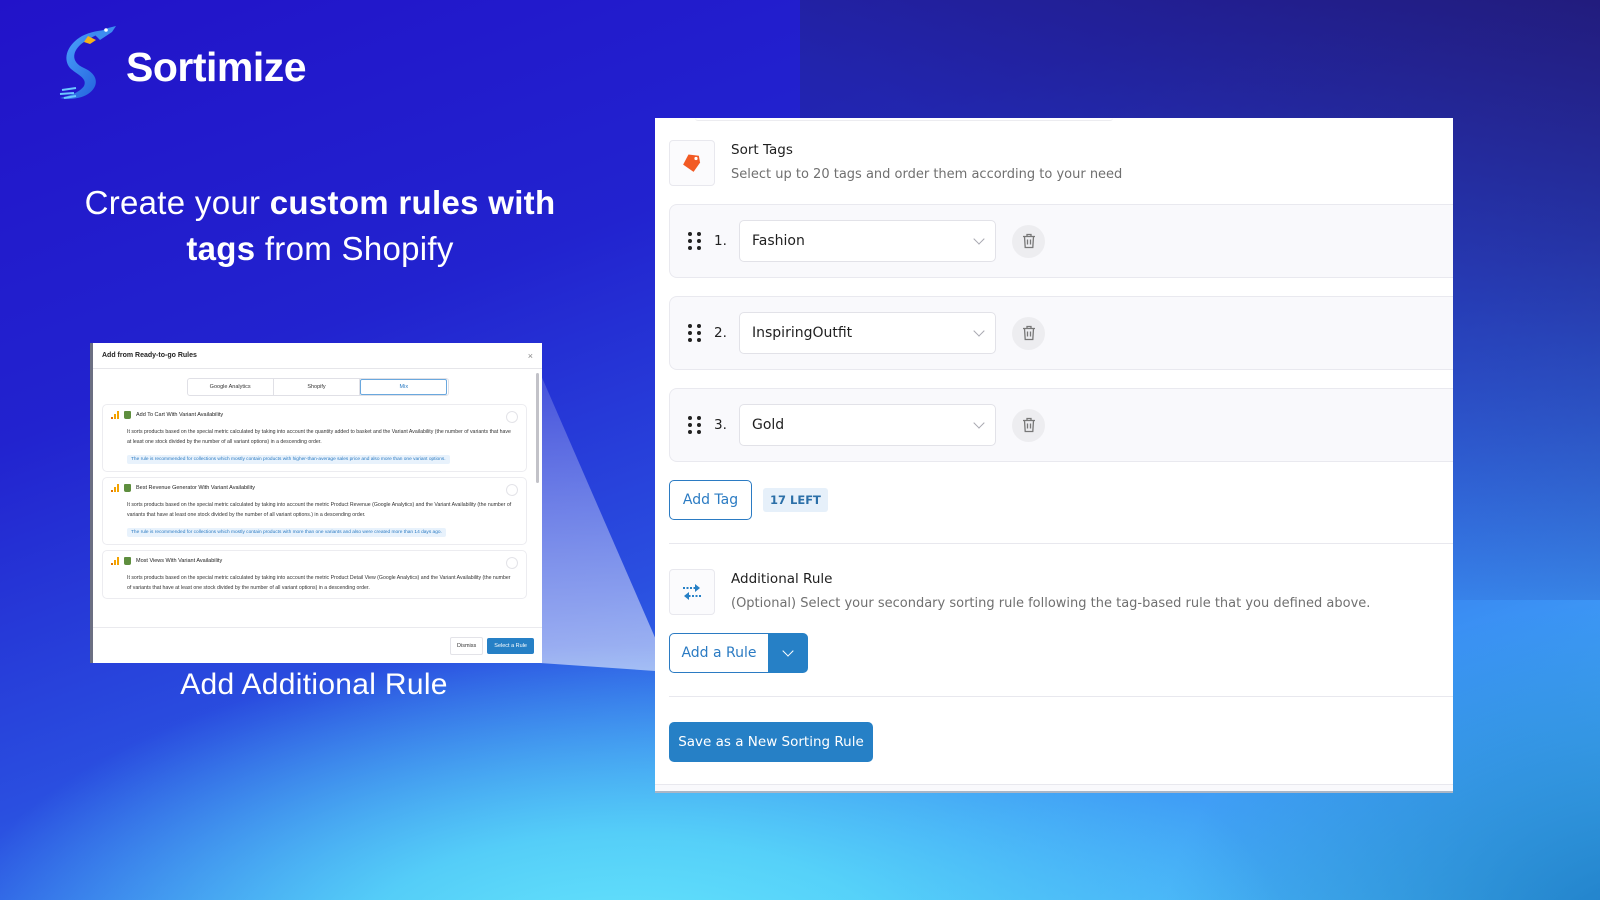 The image size is (1600, 900). I want to click on close-icon: ×, so click(530, 356).